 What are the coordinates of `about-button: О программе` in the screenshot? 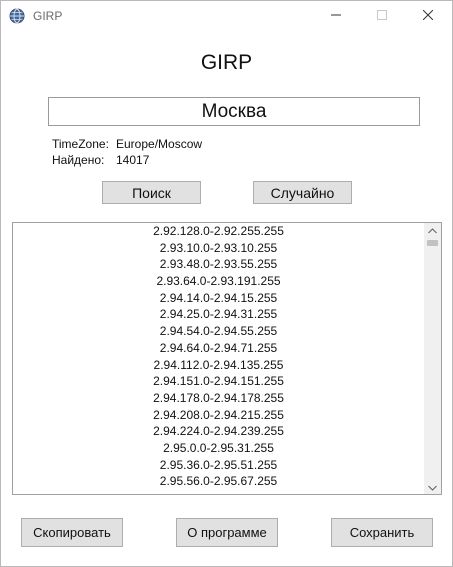 It's located at (227, 532).